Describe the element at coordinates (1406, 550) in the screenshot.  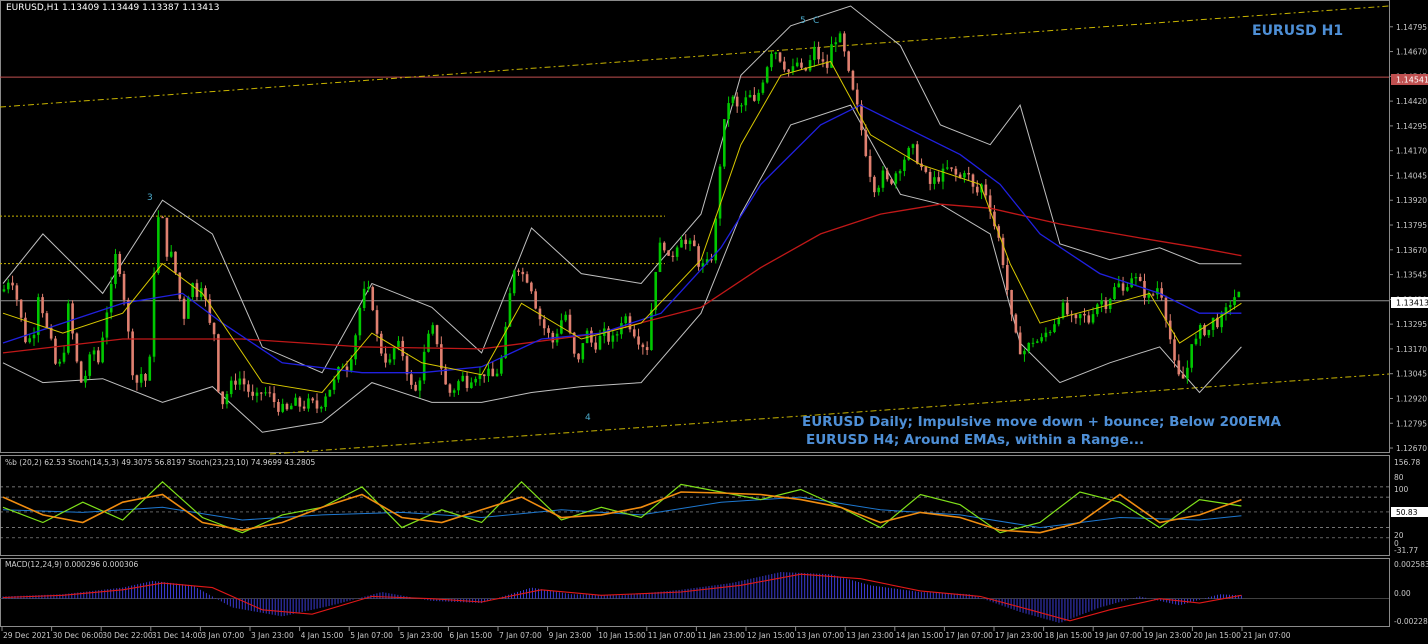
I see `osc-tick-bottom: -31.77` at that location.